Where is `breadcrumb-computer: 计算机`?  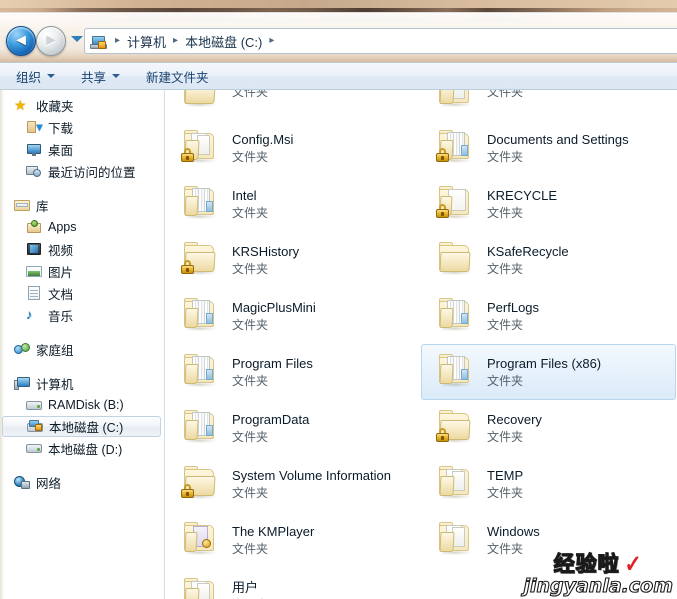 breadcrumb-computer: 计算机 is located at coordinates (146, 41).